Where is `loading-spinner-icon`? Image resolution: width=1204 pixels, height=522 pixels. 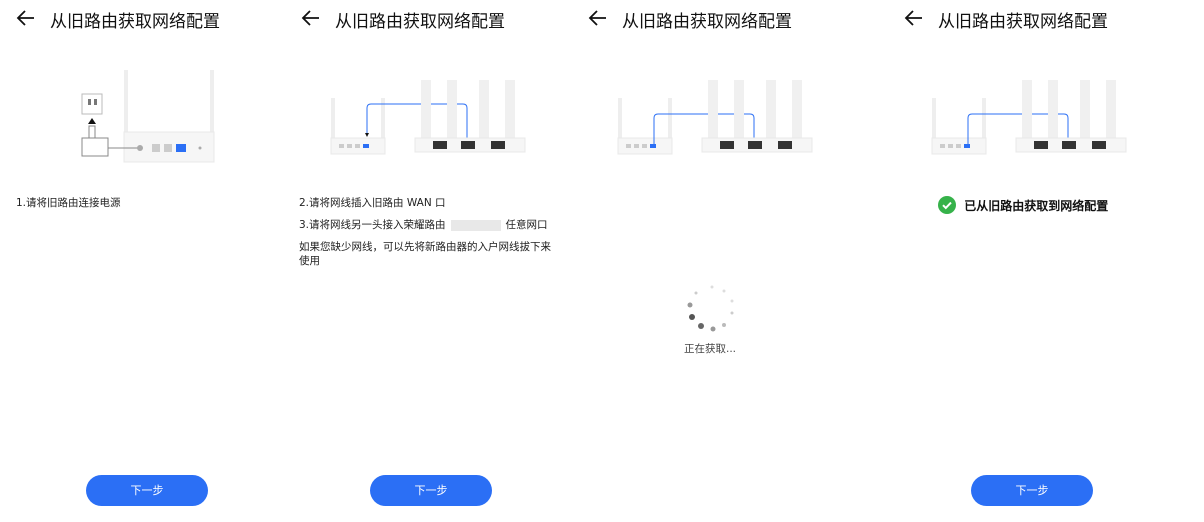 loading-spinner-icon is located at coordinates (710, 308).